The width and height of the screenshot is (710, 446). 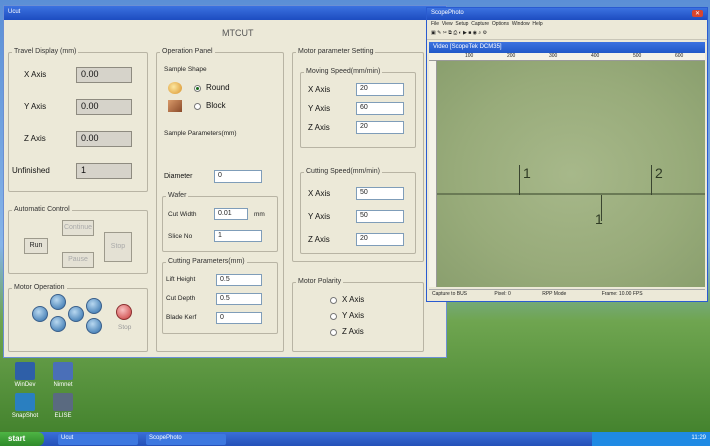 I want to click on viewer-title-bar: ScopePhoto ✕, so click(x=567, y=14).